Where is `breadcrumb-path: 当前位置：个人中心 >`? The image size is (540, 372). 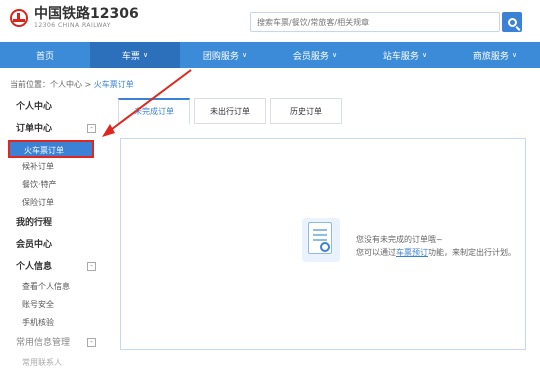 breadcrumb-path: 当前位置：个人中心 > is located at coordinates (52, 84).